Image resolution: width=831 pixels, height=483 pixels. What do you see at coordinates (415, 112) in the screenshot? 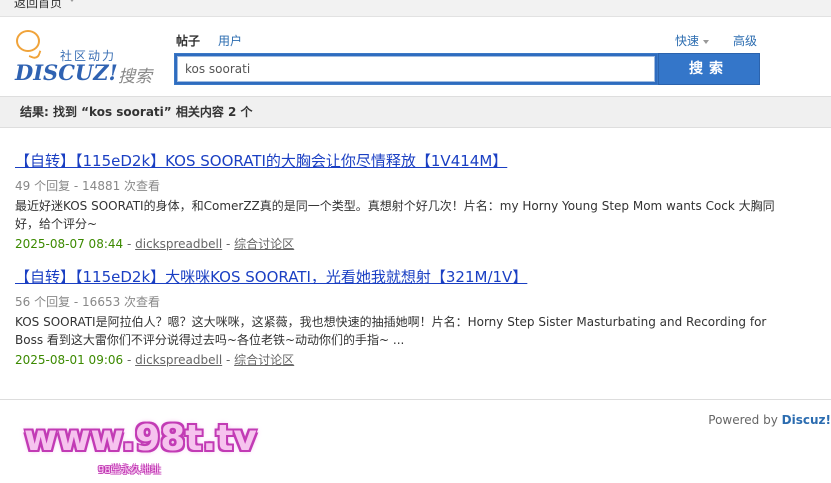
I see `result-summary: 结果: 找到 “kos soorati” 相关内容 2 个` at bounding box center [415, 112].